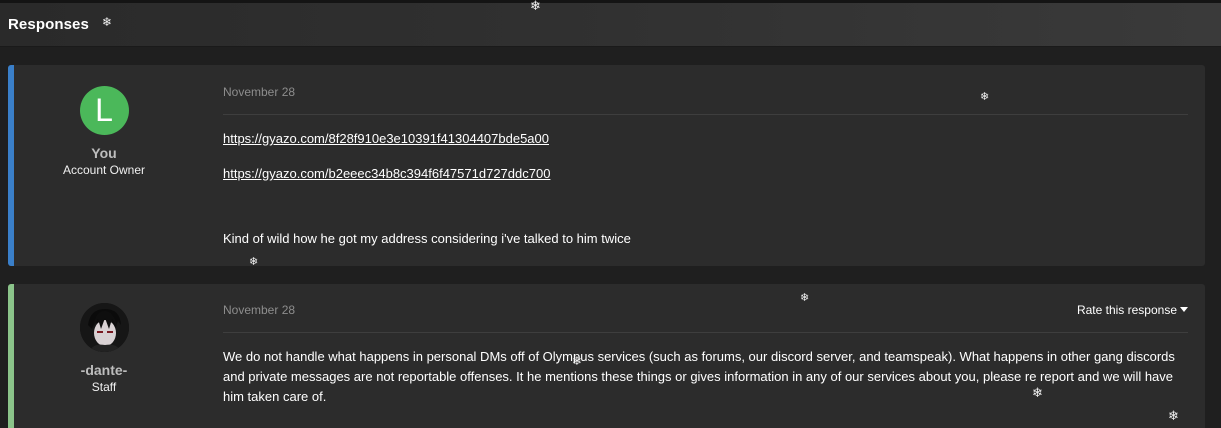 This screenshot has width=1221, height=428. I want to click on avatar: L, so click(104, 110).